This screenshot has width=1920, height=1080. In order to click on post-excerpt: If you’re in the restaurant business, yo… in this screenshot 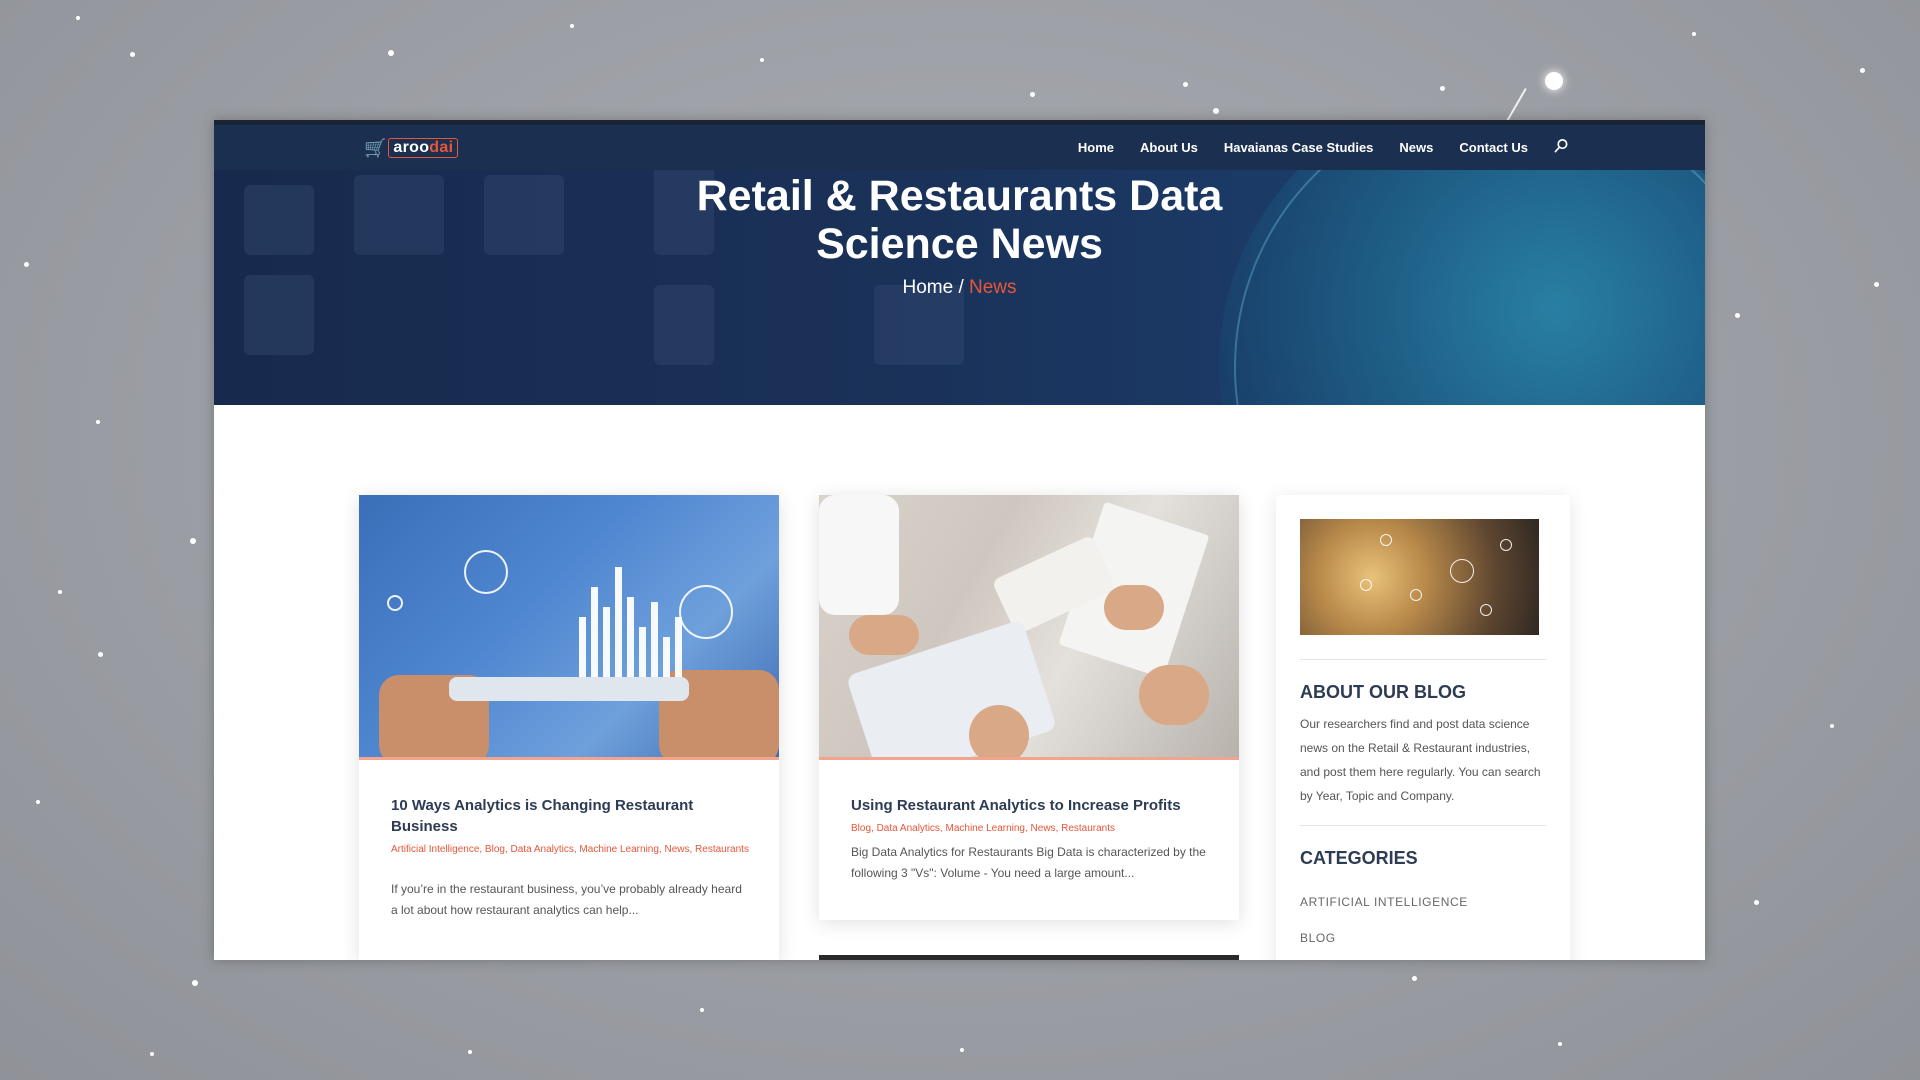, I will do `click(566, 899)`.